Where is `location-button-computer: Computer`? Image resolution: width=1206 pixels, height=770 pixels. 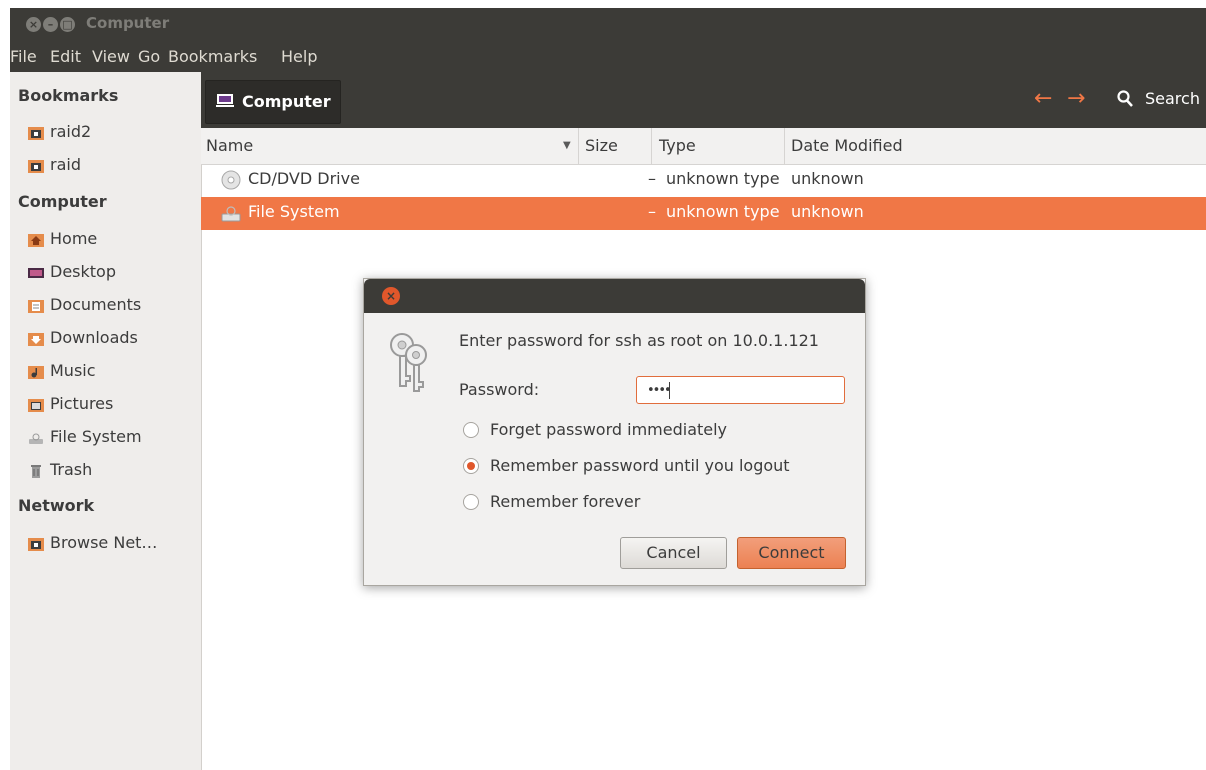
location-button-computer: Computer is located at coordinates (273, 102).